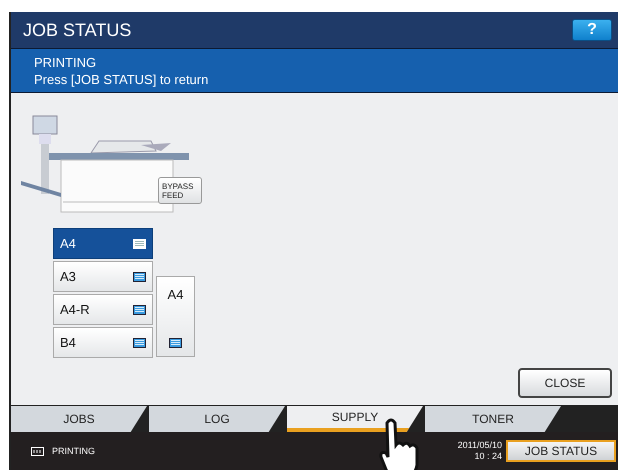 The image size is (618, 470). I want to click on tab: LOG, so click(217, 419).